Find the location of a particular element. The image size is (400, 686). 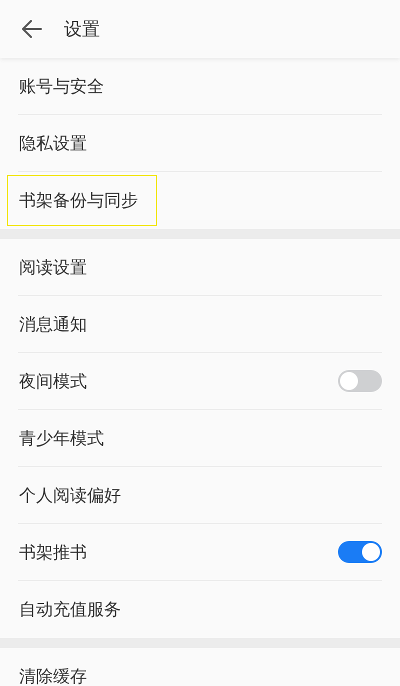

settings-item: 消息通知 is located at coordinates (53, 324).